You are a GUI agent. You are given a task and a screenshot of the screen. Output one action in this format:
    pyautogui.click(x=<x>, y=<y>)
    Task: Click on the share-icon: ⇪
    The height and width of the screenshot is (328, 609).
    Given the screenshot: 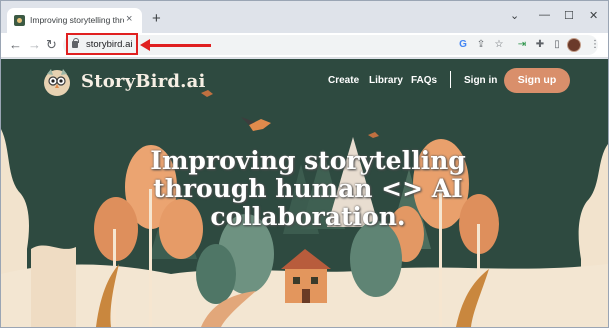 What is the action you would take?
    pyautogui.click(x=481, y=45)
    